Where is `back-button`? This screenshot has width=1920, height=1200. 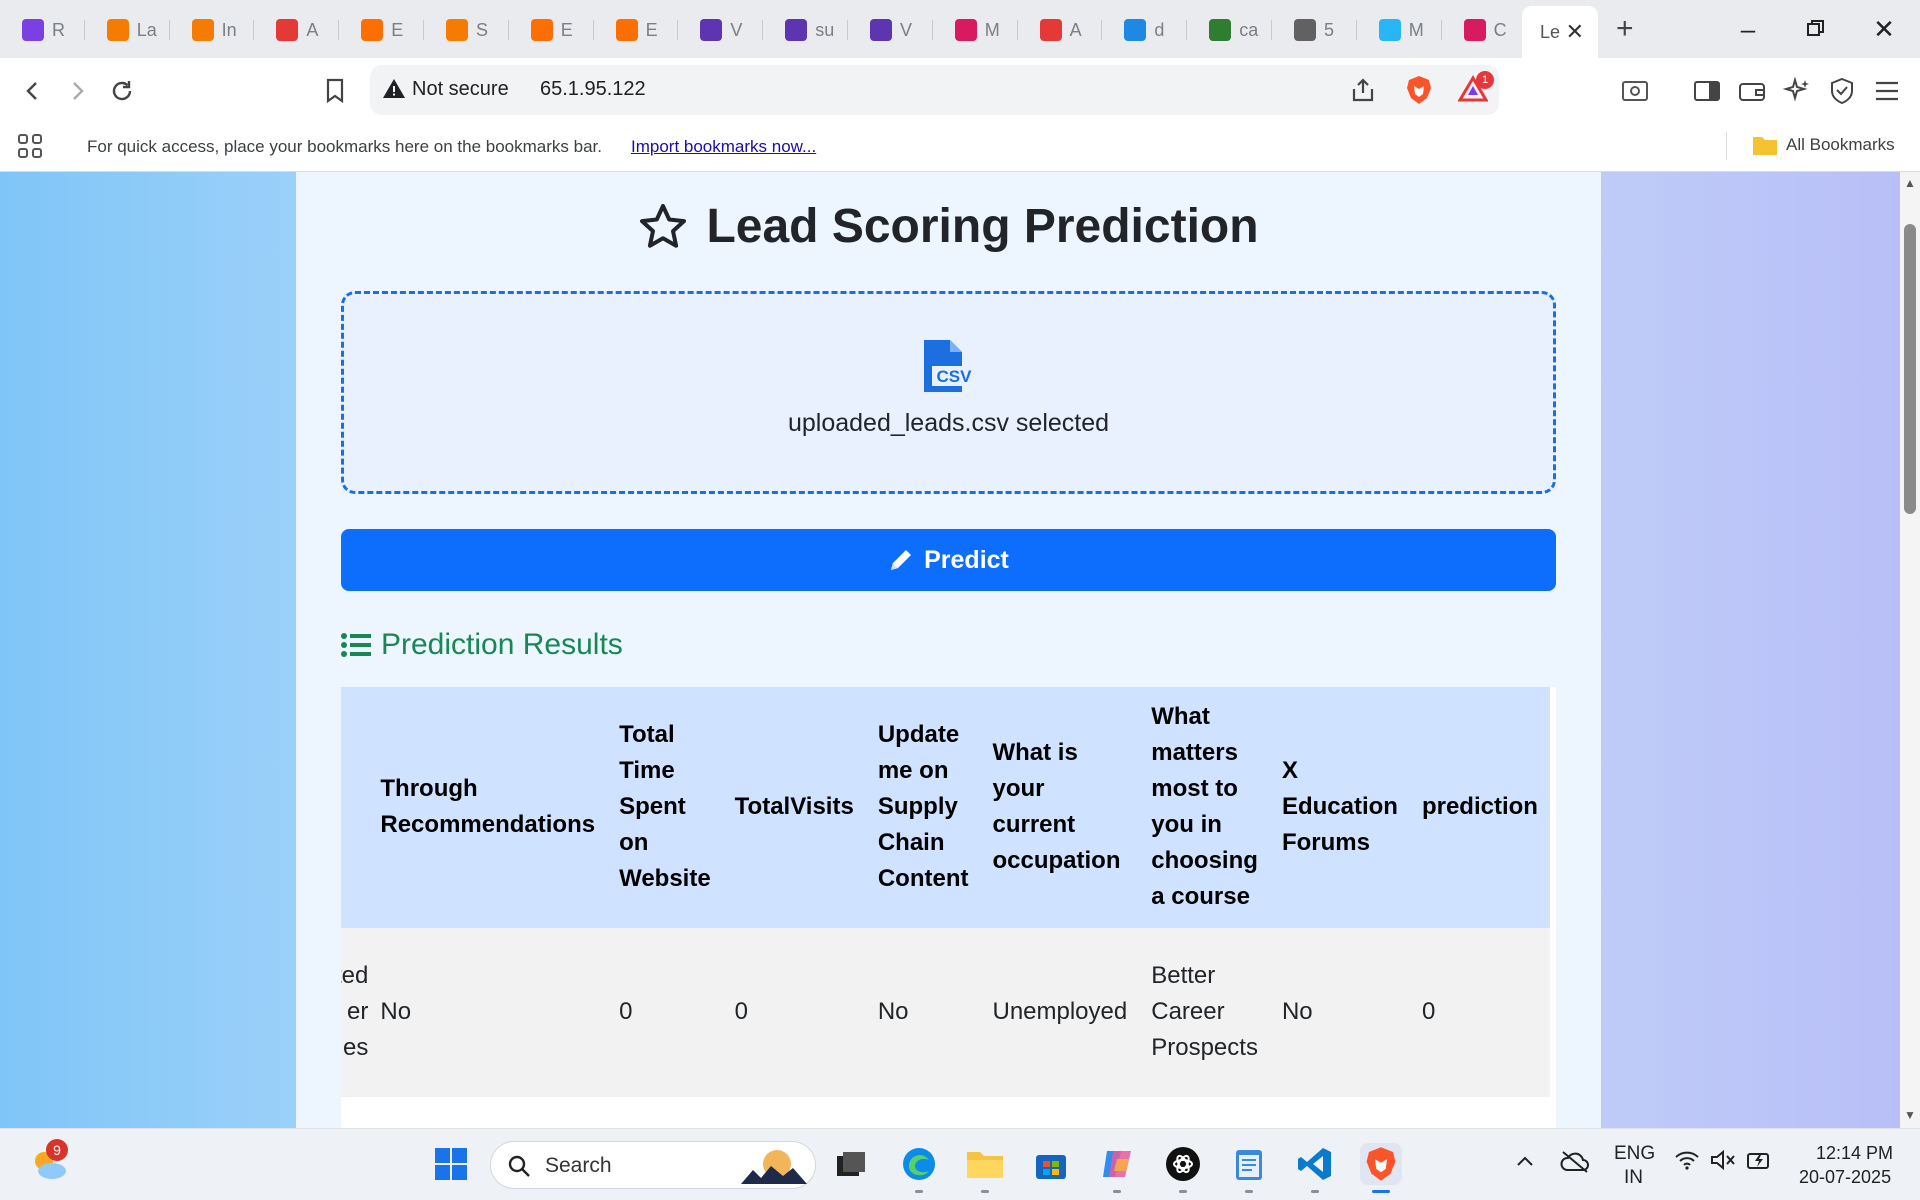
back-button is located at coordinates (33, 91).